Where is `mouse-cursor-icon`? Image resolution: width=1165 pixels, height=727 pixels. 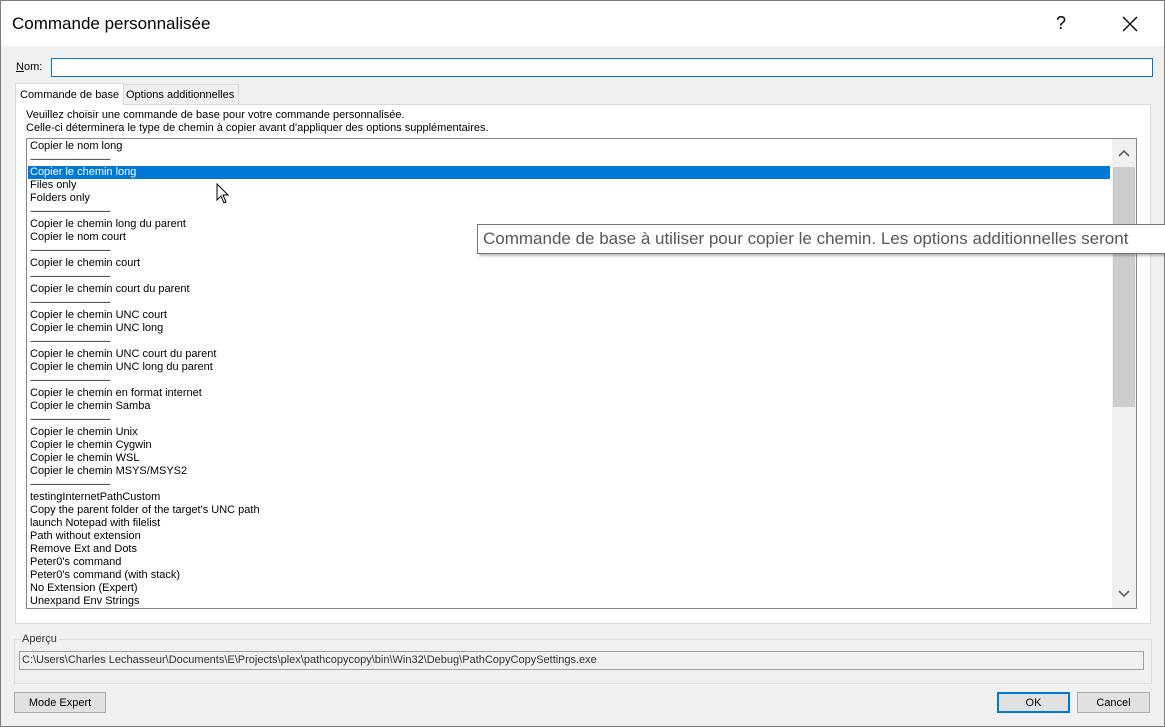
mouse-cursor-icon is located at coordinates (223, 193).